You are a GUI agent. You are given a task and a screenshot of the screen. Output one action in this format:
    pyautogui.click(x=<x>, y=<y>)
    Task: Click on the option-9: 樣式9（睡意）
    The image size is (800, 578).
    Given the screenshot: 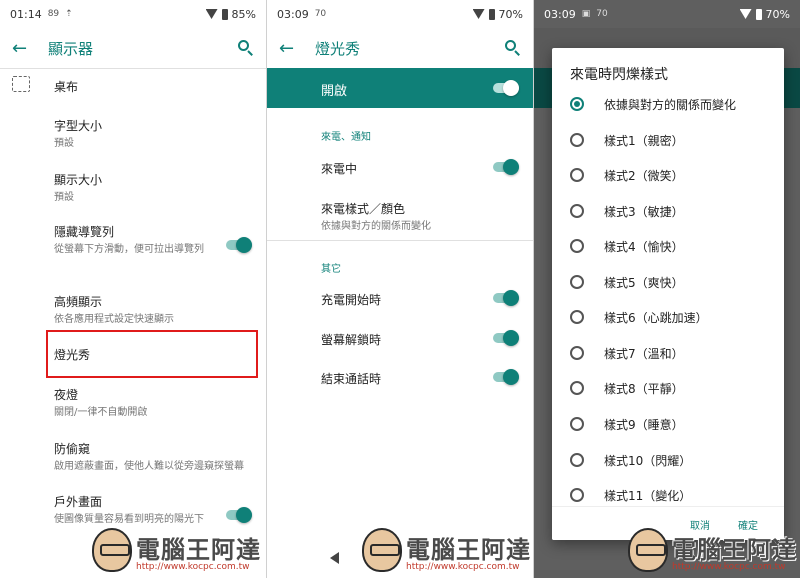 What is the action you would take?
    pyautogui.click(x=627, y=424)
    